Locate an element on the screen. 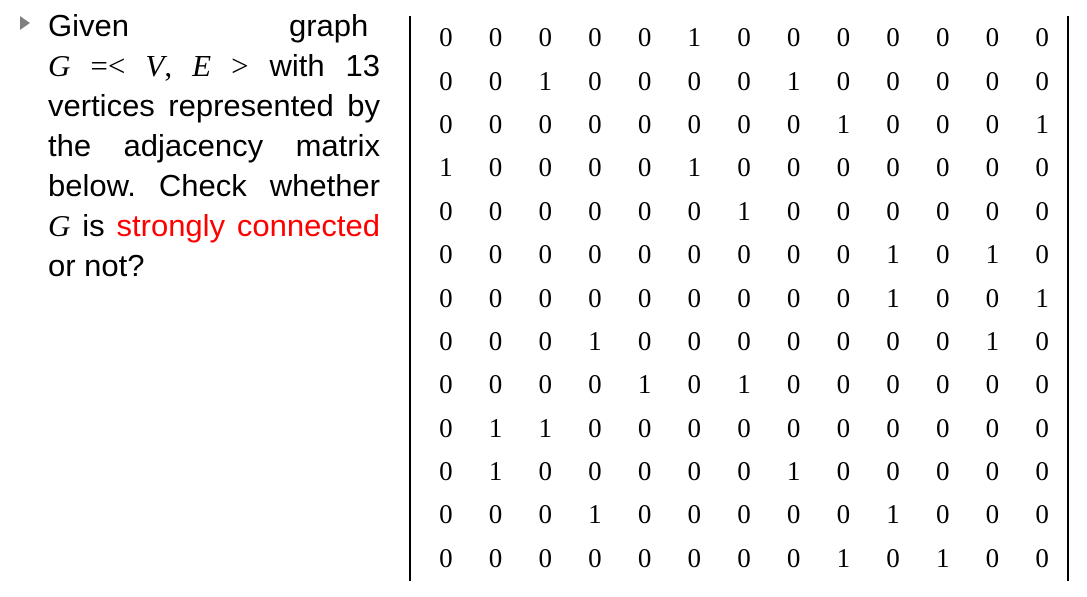 The image size is (1087, 597). matrix-row: 0 0 0 1 0 0 0 0 0 1 0 0 0 is located at coordinates (739, 514).